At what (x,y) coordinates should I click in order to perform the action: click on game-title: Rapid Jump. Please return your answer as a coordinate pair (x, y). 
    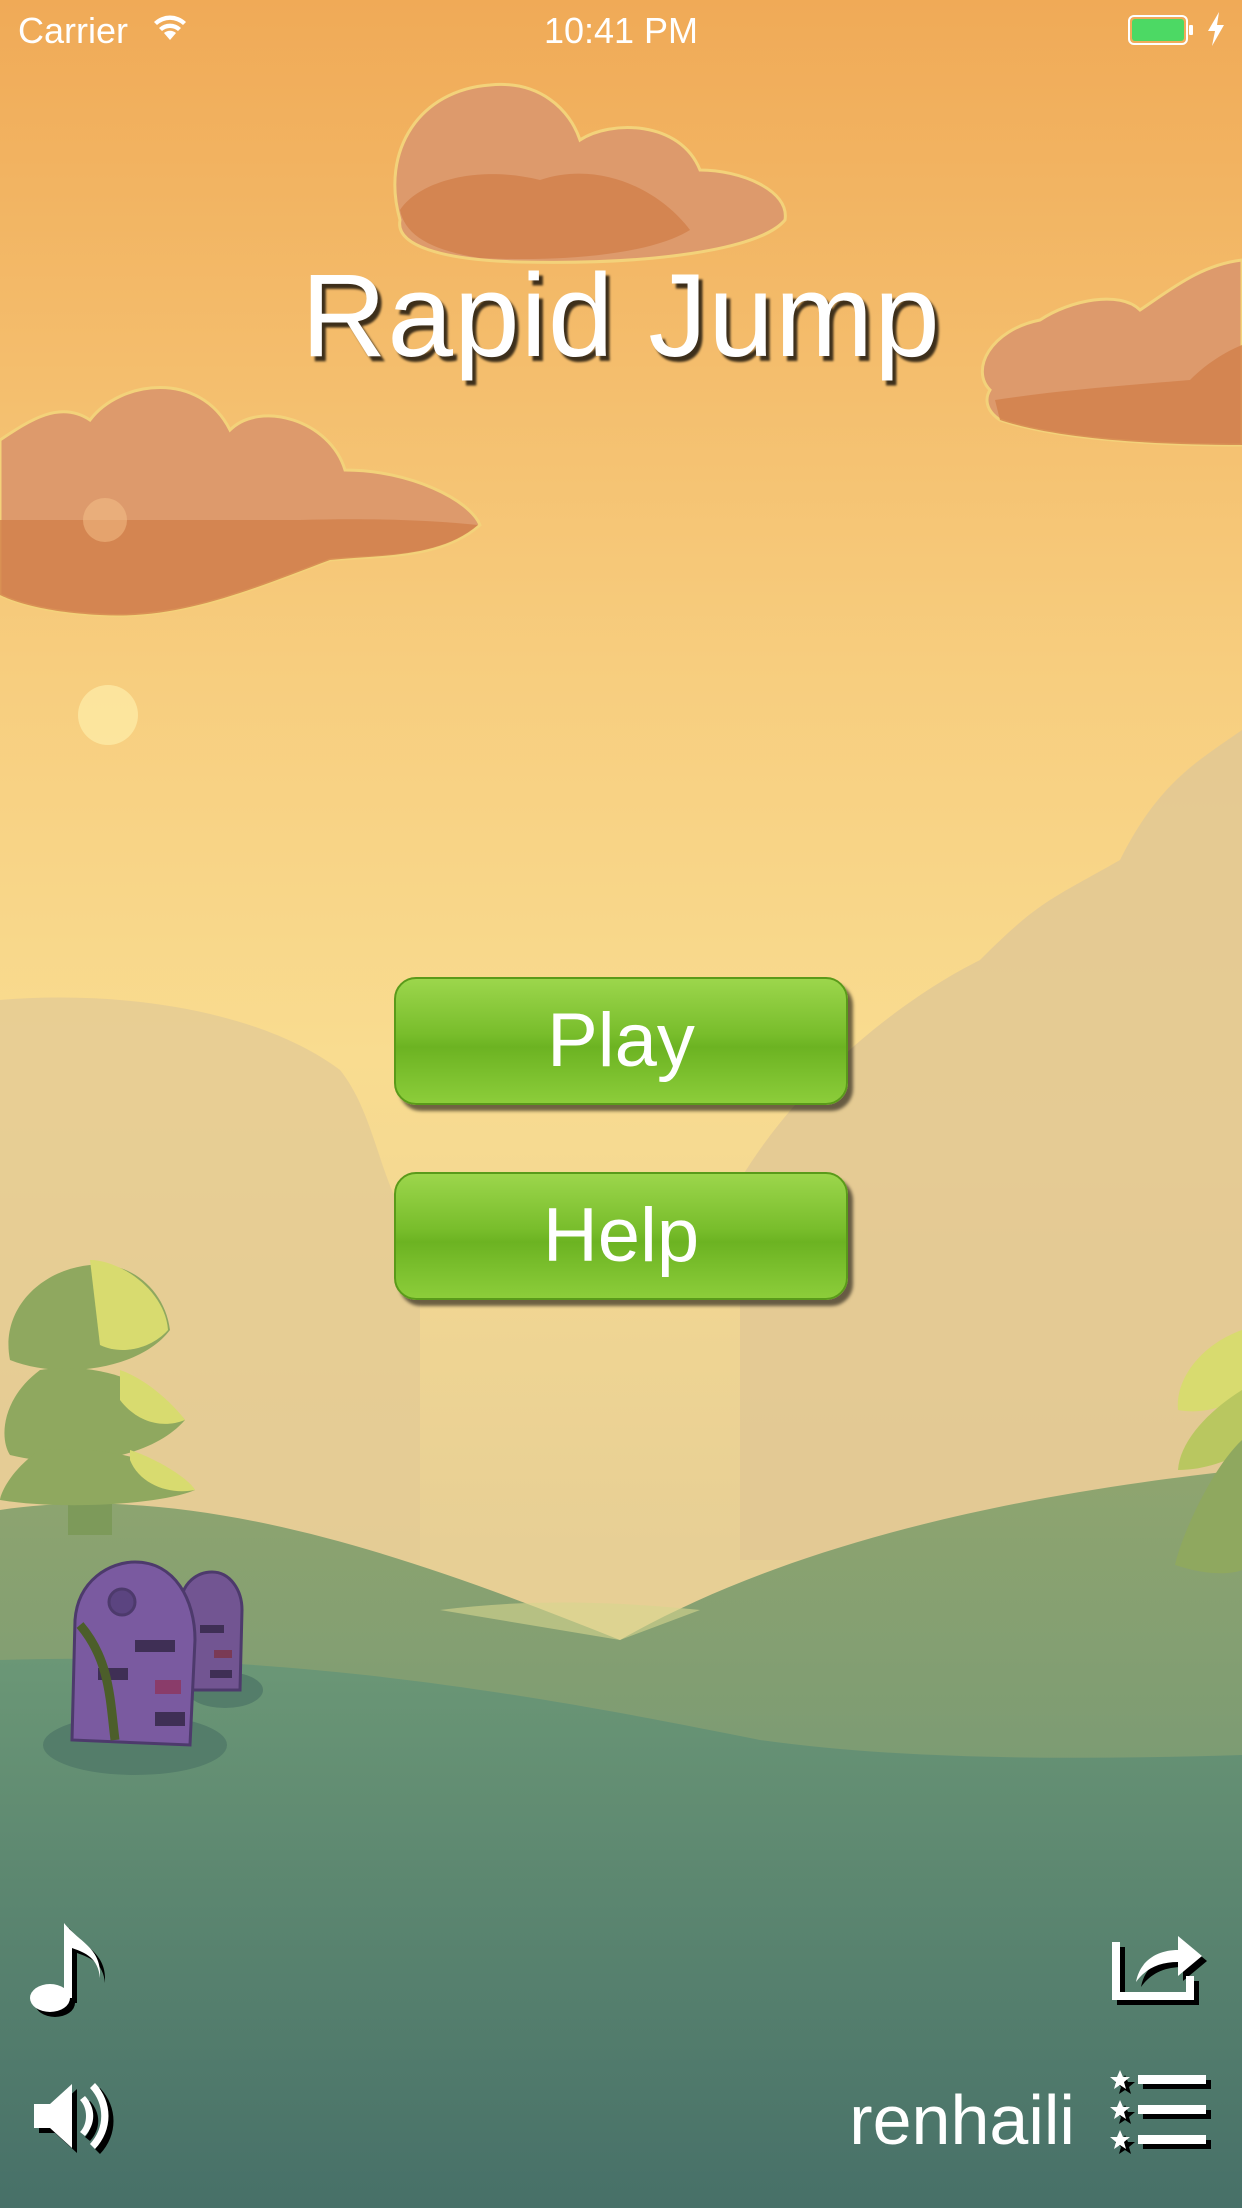
    Looking at the image, I should click on (621, 316).